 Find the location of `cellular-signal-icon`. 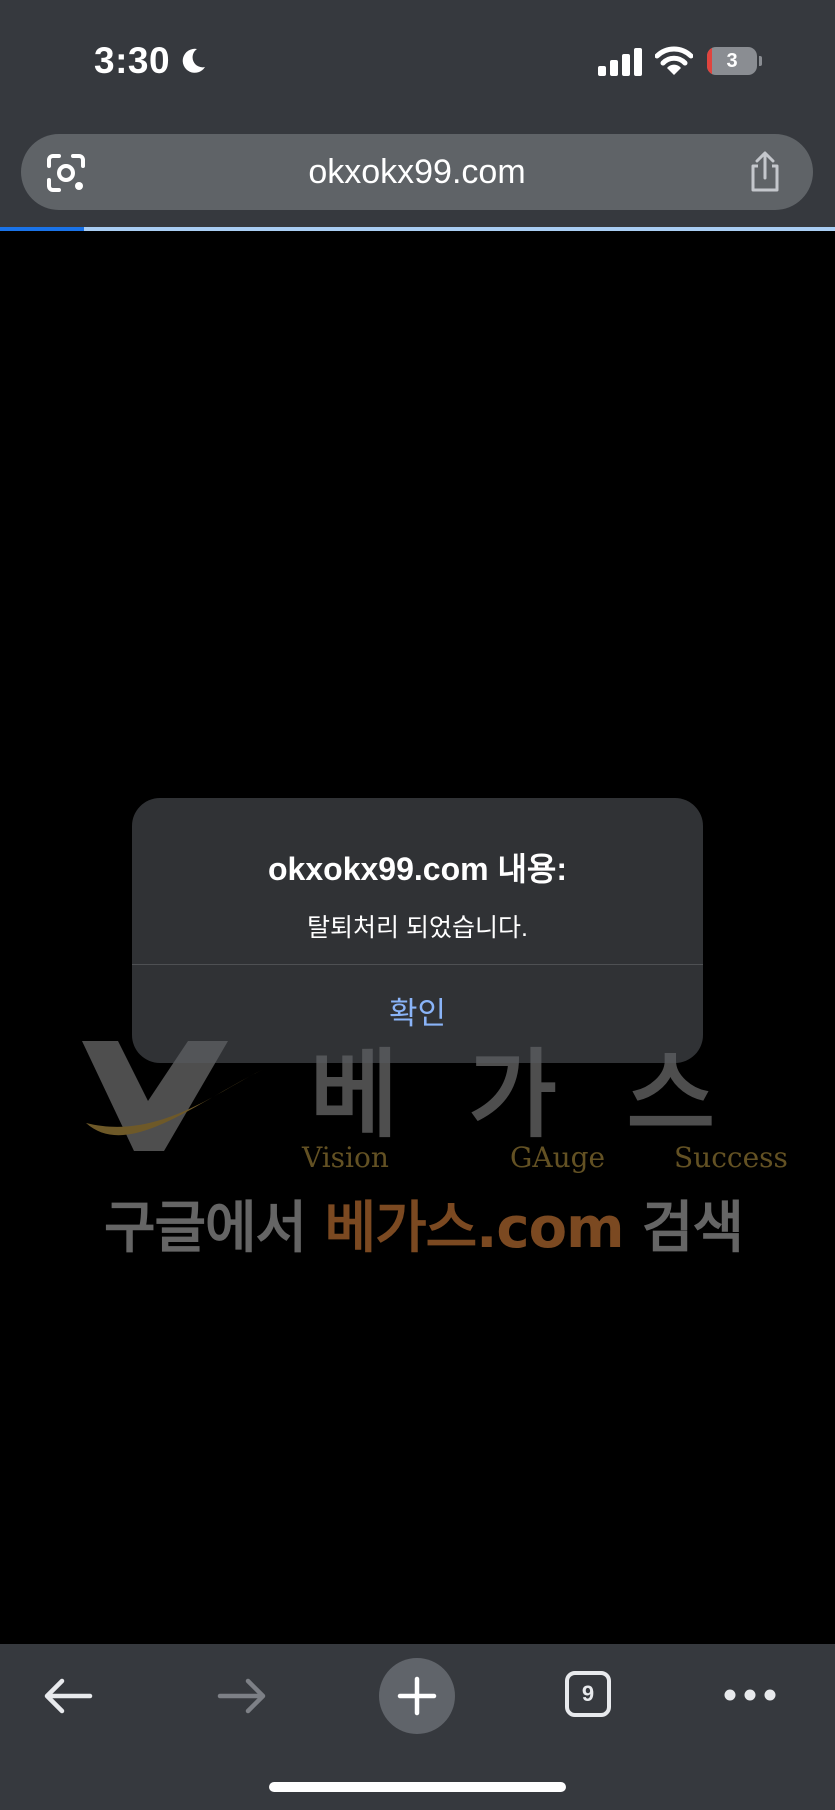

cellular-signal-icon is located at coordinates (620, 62).